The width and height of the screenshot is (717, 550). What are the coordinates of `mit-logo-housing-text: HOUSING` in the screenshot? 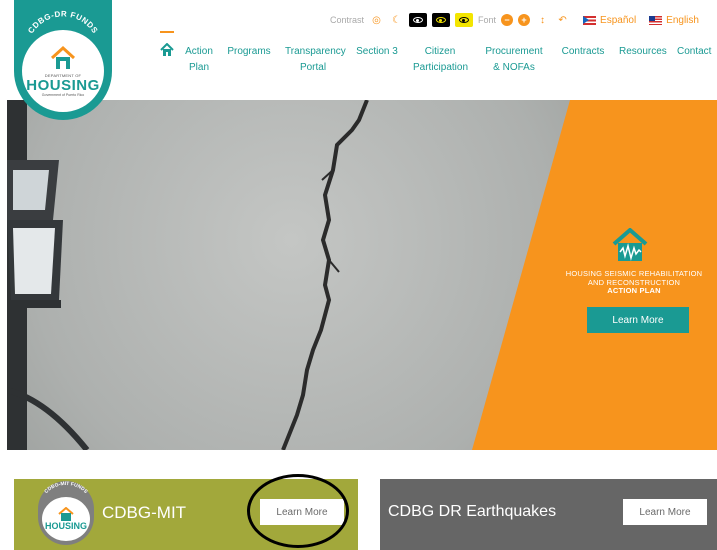 It's located at (65, 526).